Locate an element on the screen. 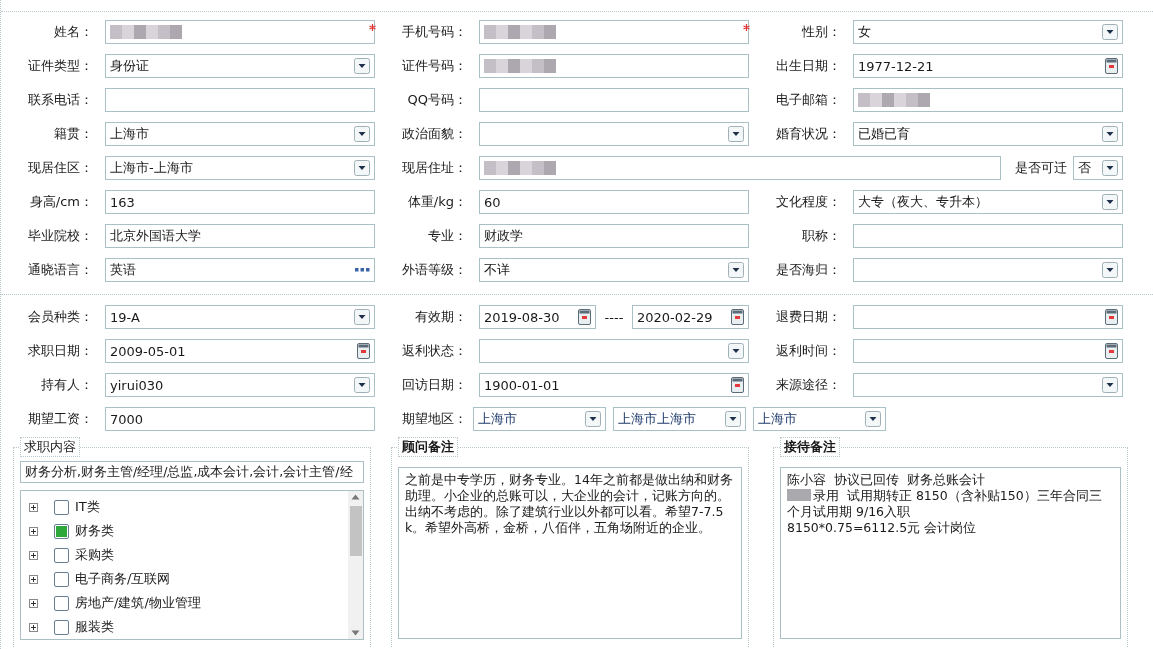 The height and width of the screenshot is (649, 1153). field-label: 婚育状况： is located at coordinates (808, 134).